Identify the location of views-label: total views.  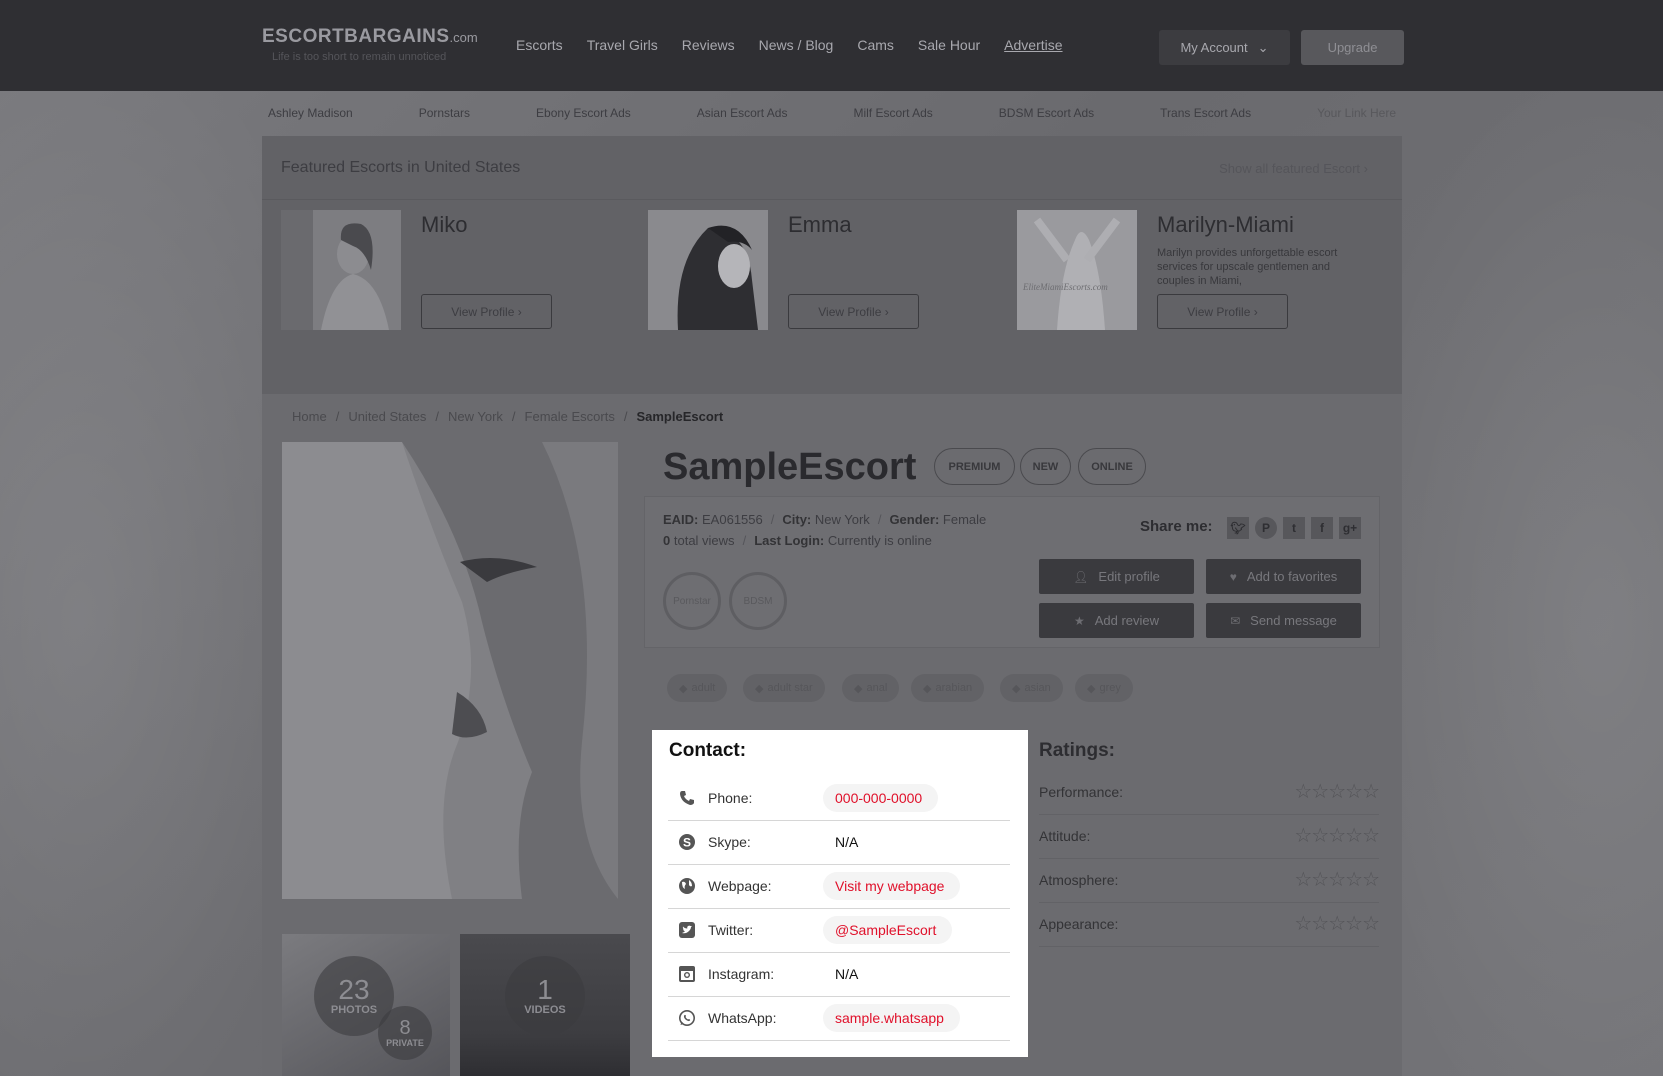
(704, 540).